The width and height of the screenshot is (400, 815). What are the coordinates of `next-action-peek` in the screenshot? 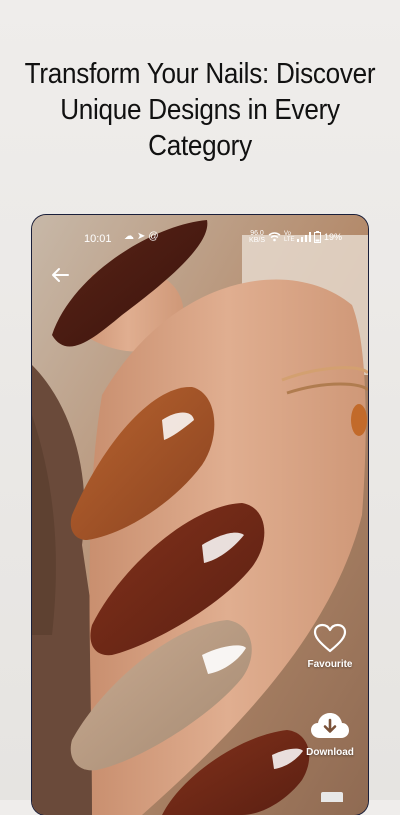 It's located at (332, 797).